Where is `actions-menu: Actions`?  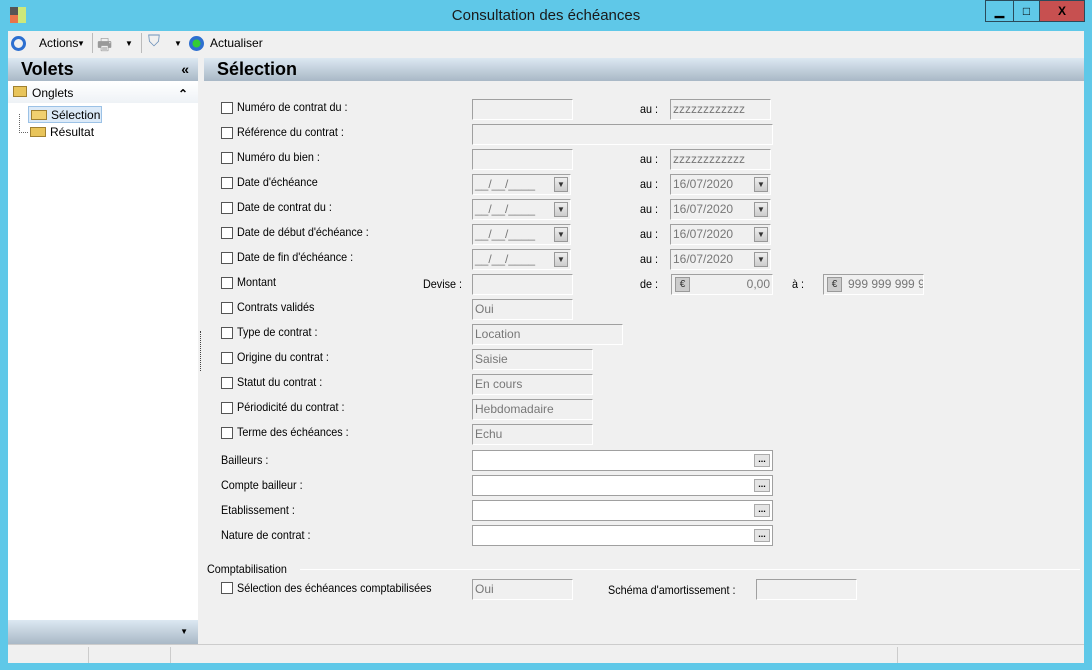 actions-menu: Actions is located at coordinates (58, 43).